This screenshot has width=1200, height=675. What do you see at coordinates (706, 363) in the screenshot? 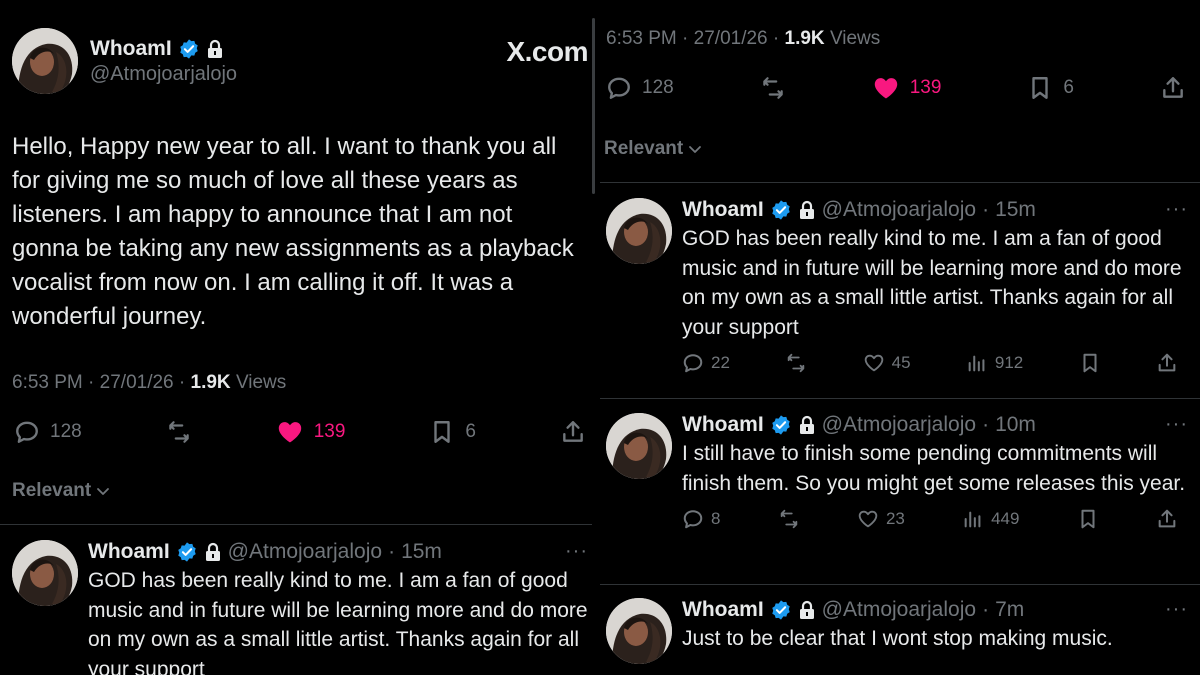
I see `reply-button: 22` at bounding box center [706, 363].